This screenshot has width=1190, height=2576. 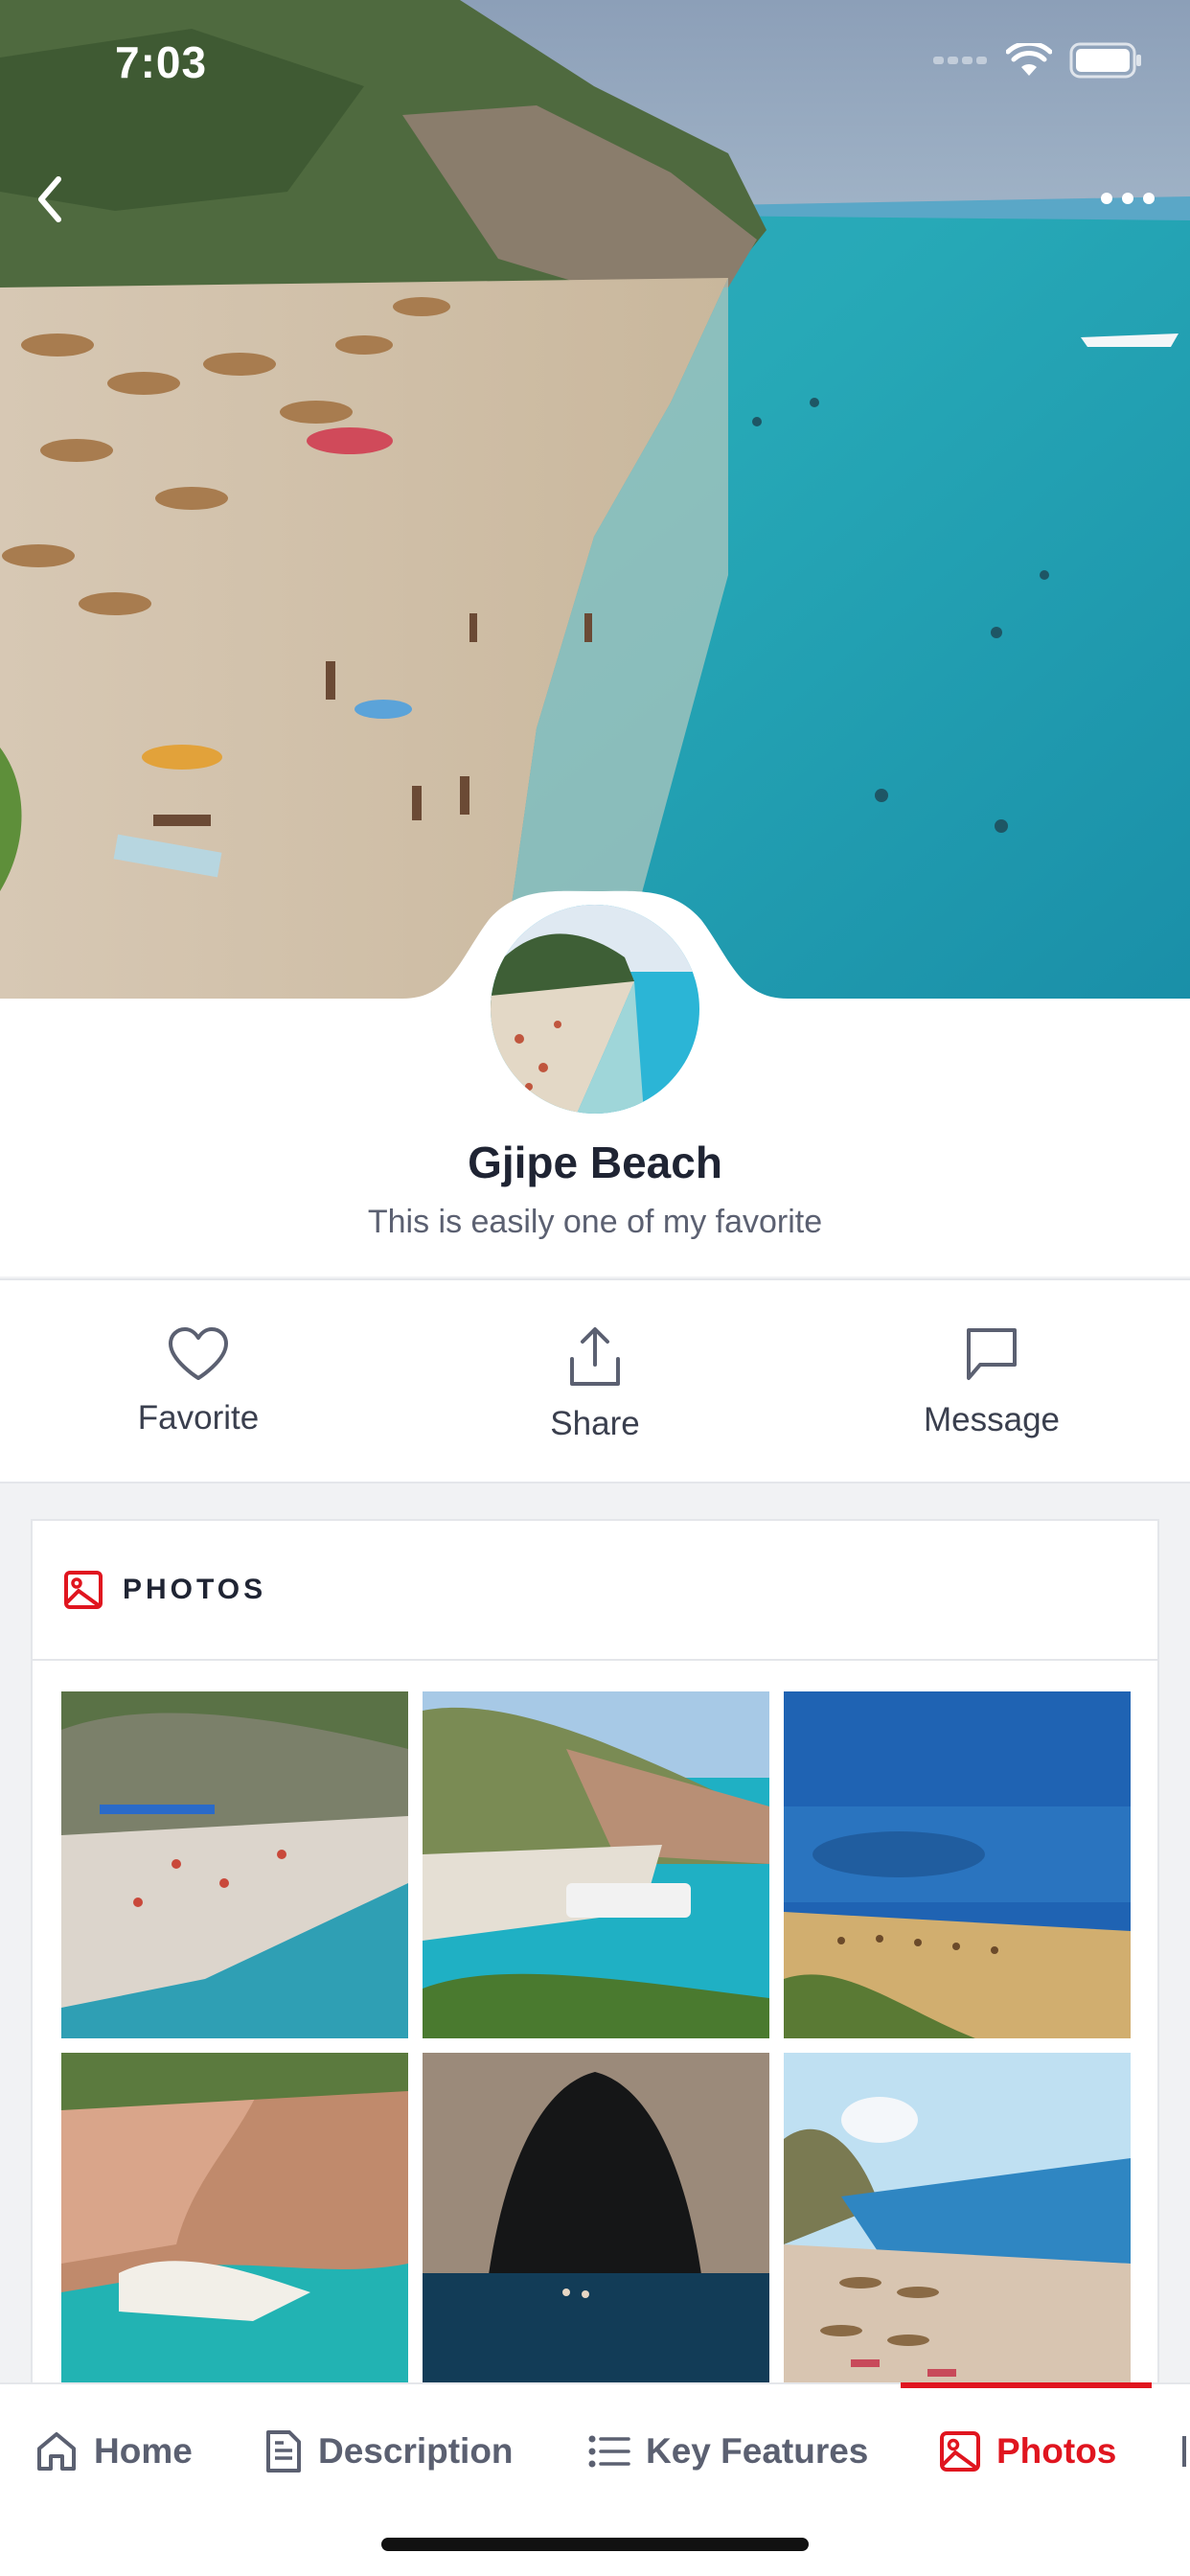 I want to click on message-icon, so click(x=992, y=1354).